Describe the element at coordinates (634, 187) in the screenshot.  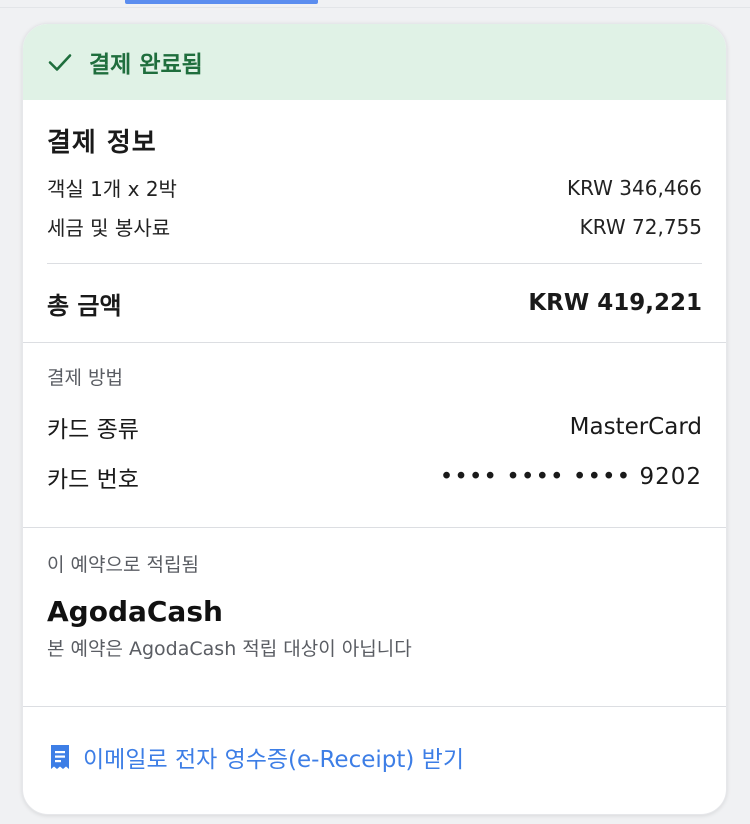
I see `room-charge-value: KRW 346,466` at that location.